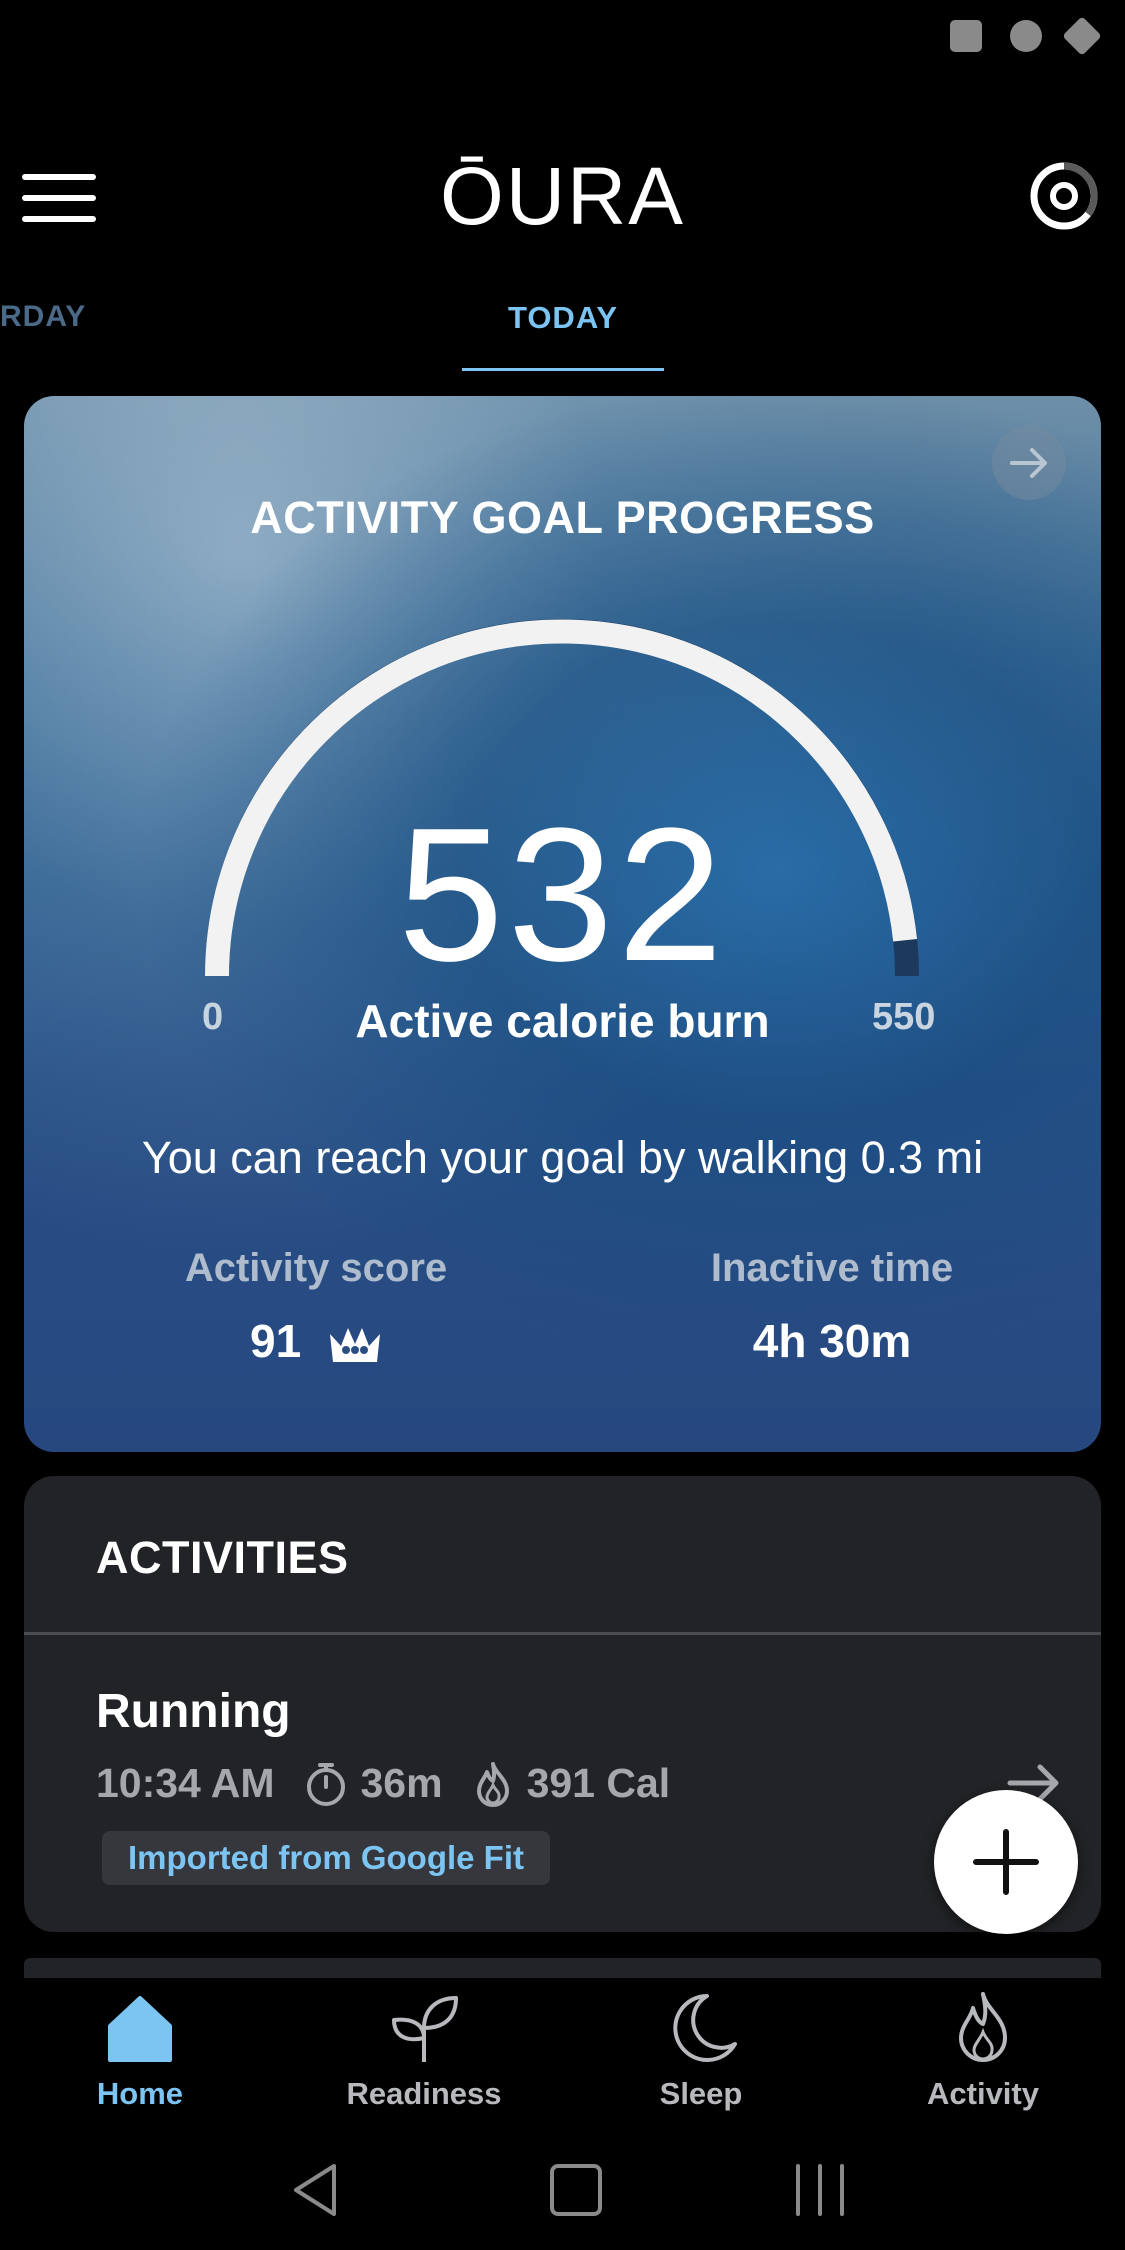 This screenshot has width=1125, height=2250. I want to click on back-icon, so click(315, 2190).